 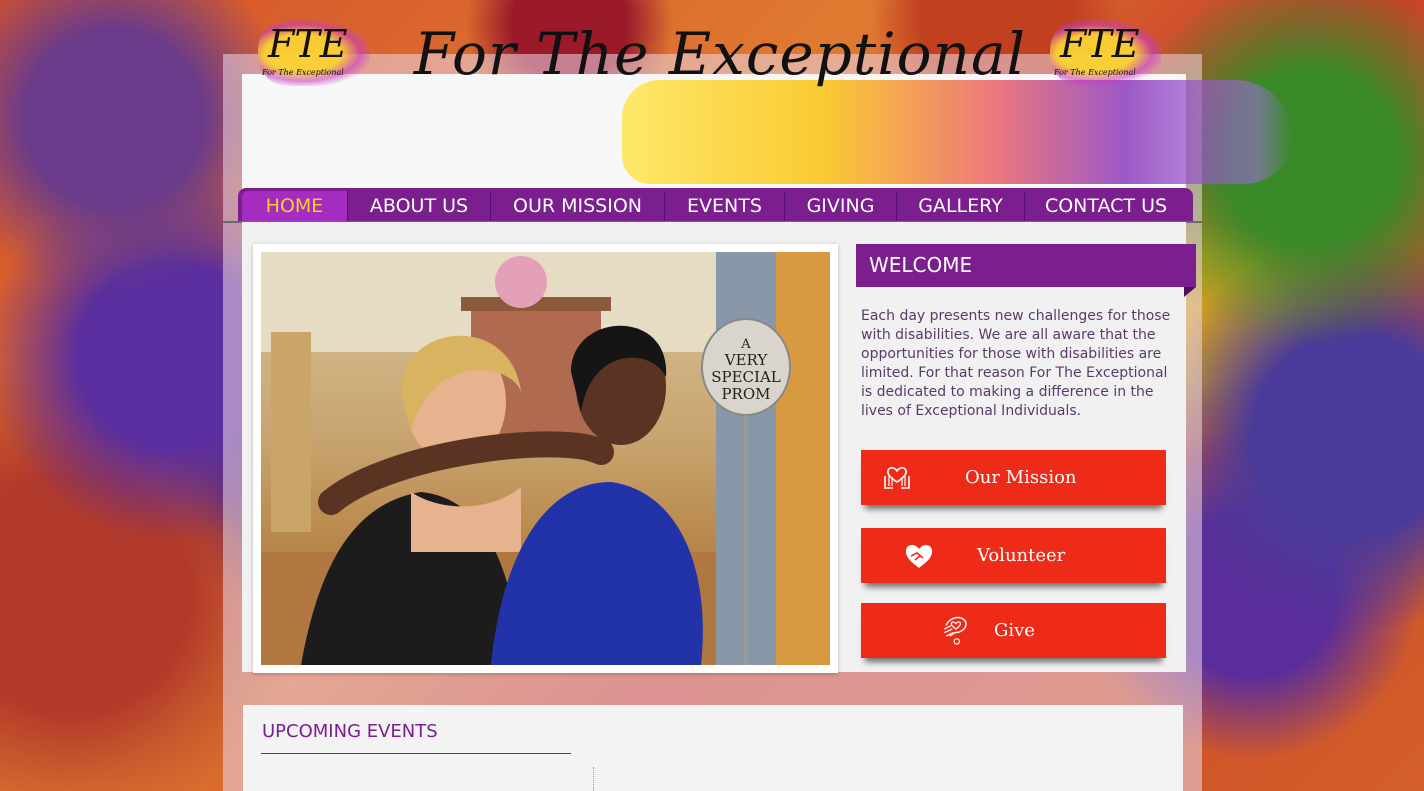 I want to click on our-mission-label: Our Mission, so click(x=1021, y=477).